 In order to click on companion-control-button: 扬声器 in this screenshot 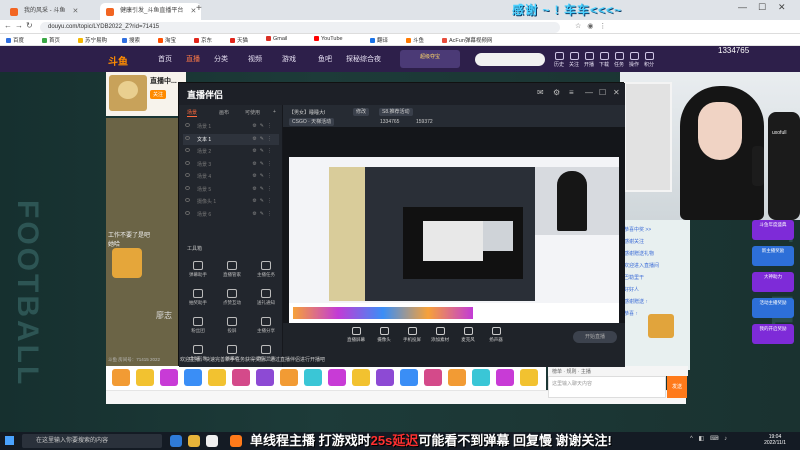, I will do `click(496, 335)`.